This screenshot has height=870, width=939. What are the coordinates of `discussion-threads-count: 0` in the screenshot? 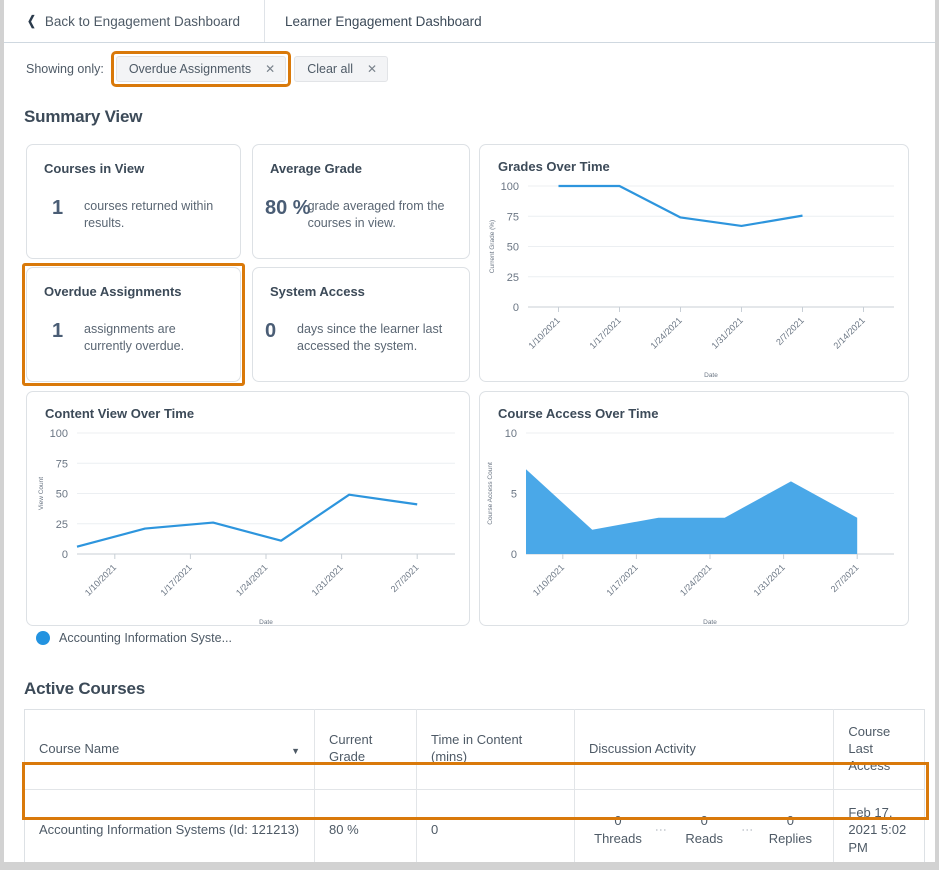 It's located at (618, 821).